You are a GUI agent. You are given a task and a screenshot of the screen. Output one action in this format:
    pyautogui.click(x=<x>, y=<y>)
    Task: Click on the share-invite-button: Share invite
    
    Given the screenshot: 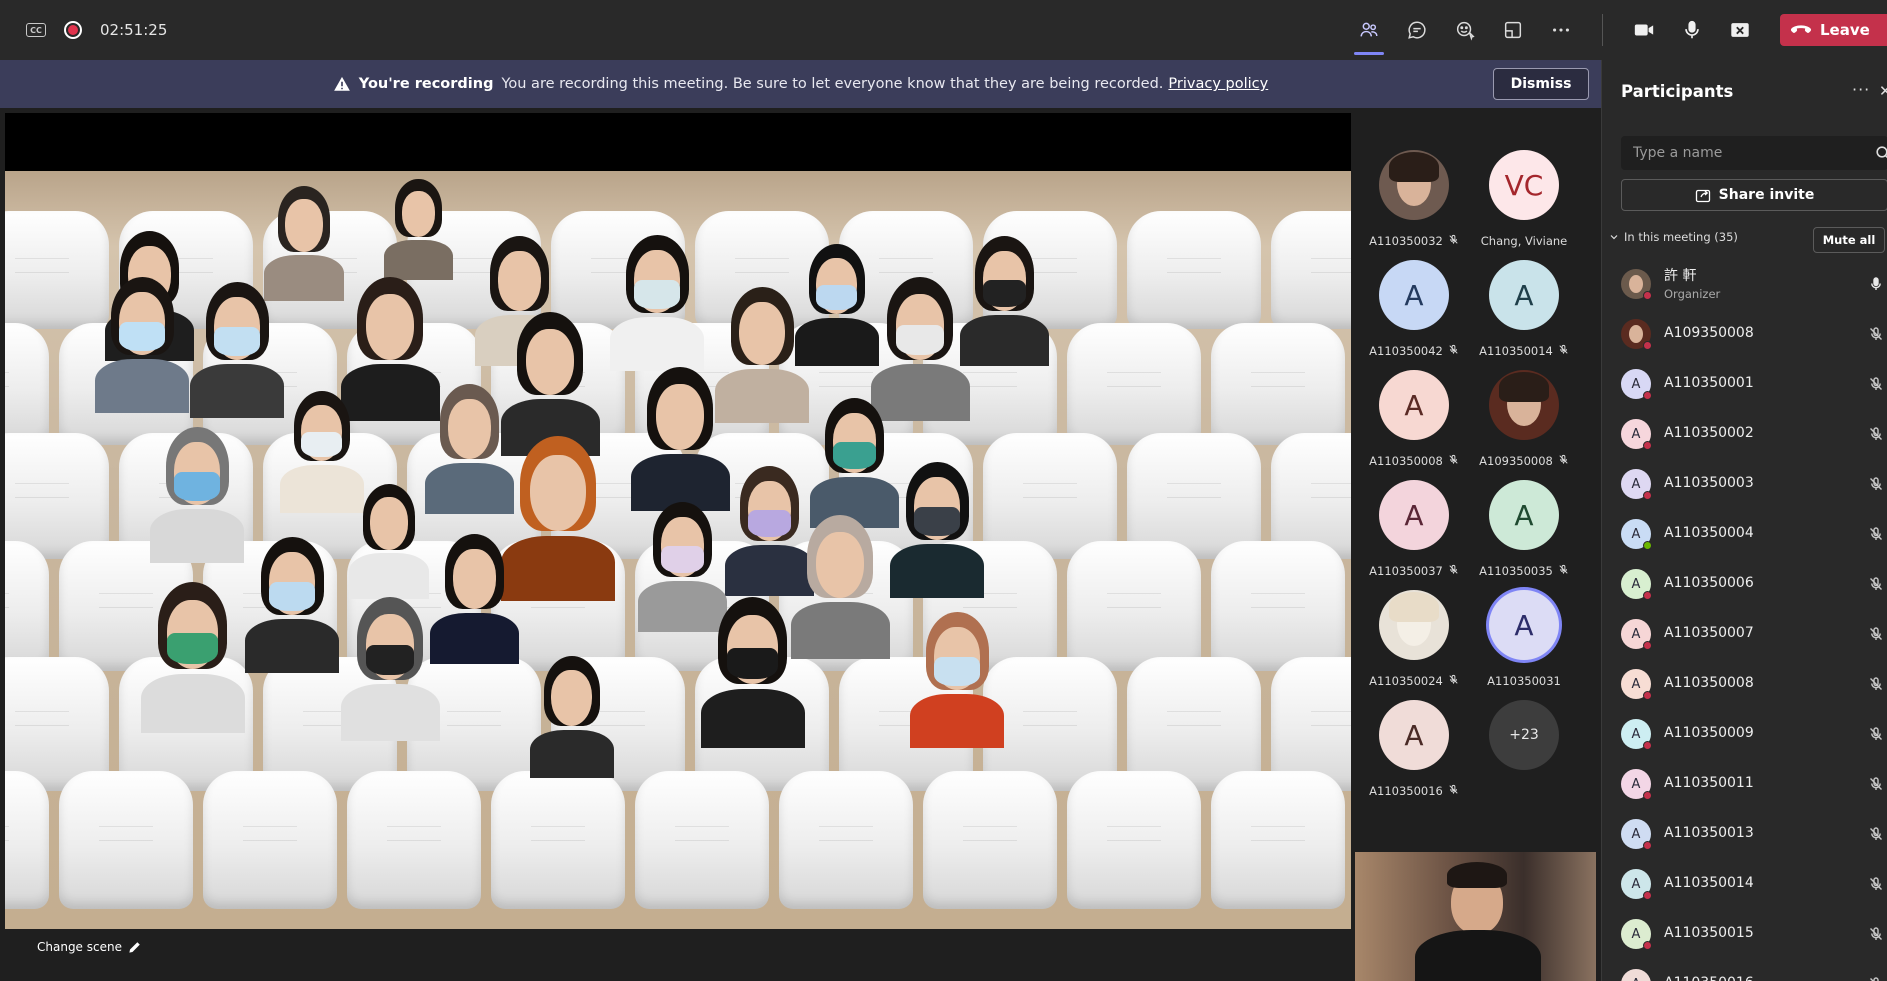 What is the action you would take?
    pyautogui.click(x=1754, y=195)
    